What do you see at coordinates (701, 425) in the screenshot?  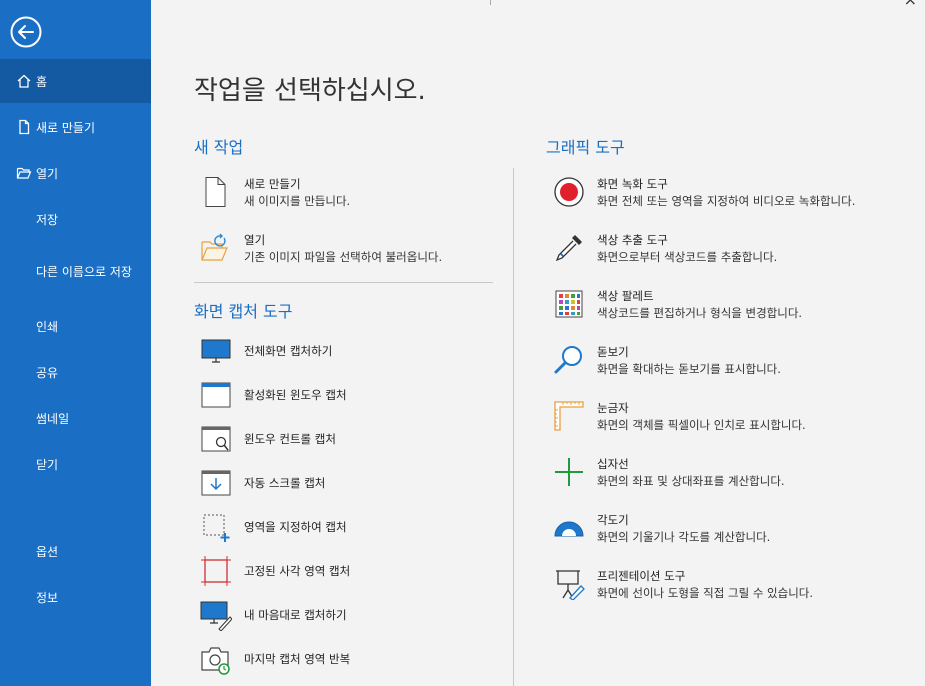 I see `tool-description: 화면의 객체를 픽셀이나 인치로 표시합니다.` at bounding box center [701, 425].